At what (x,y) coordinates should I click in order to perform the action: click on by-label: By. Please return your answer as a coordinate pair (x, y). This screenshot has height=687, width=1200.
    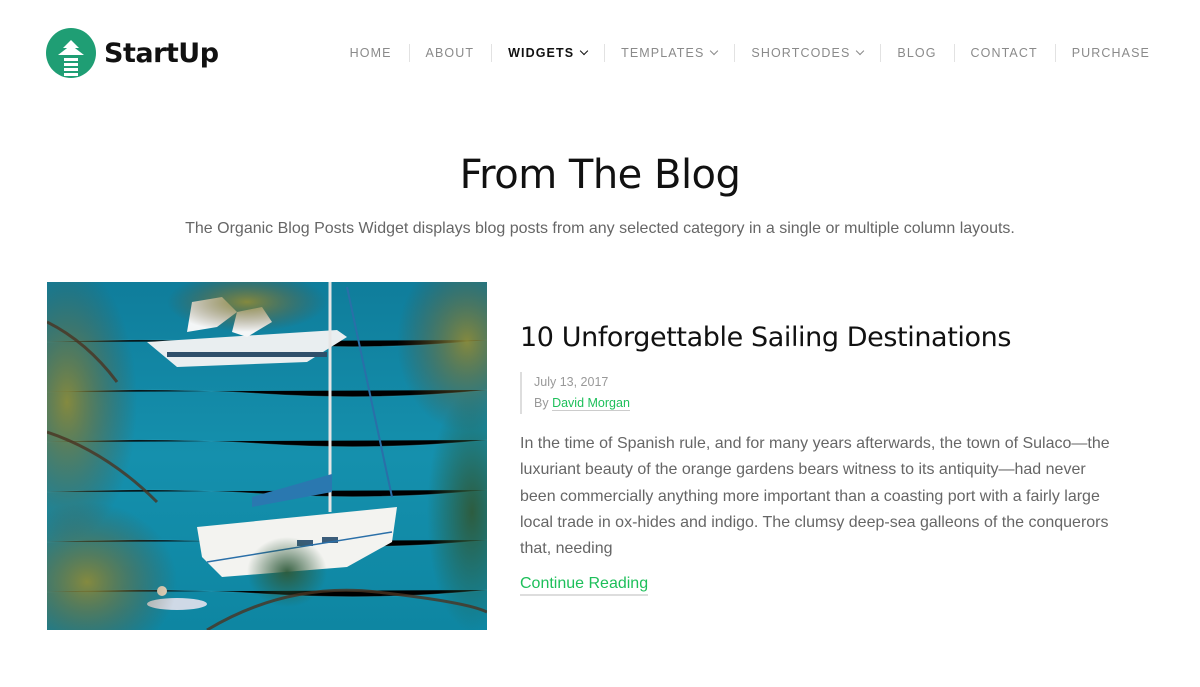
    Looking at the image, I should click on (541, 403).